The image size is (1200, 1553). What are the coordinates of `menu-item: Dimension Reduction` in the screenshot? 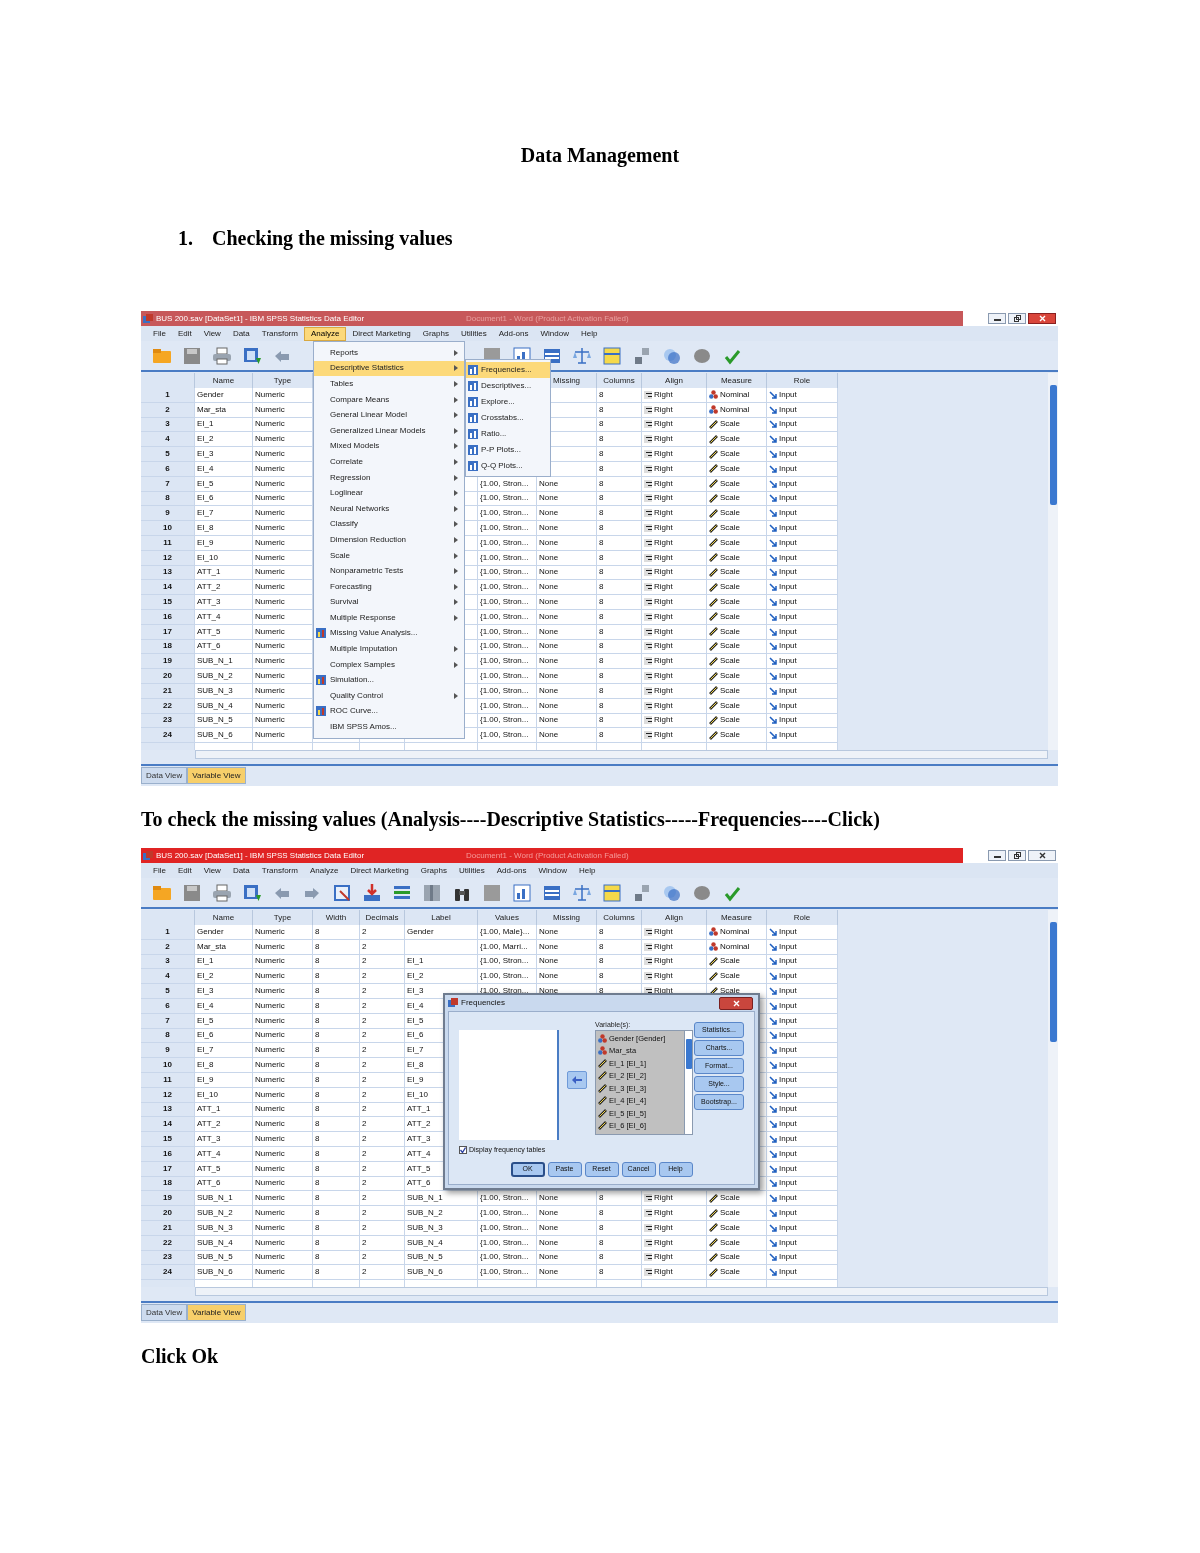 It's located at (389, 540).